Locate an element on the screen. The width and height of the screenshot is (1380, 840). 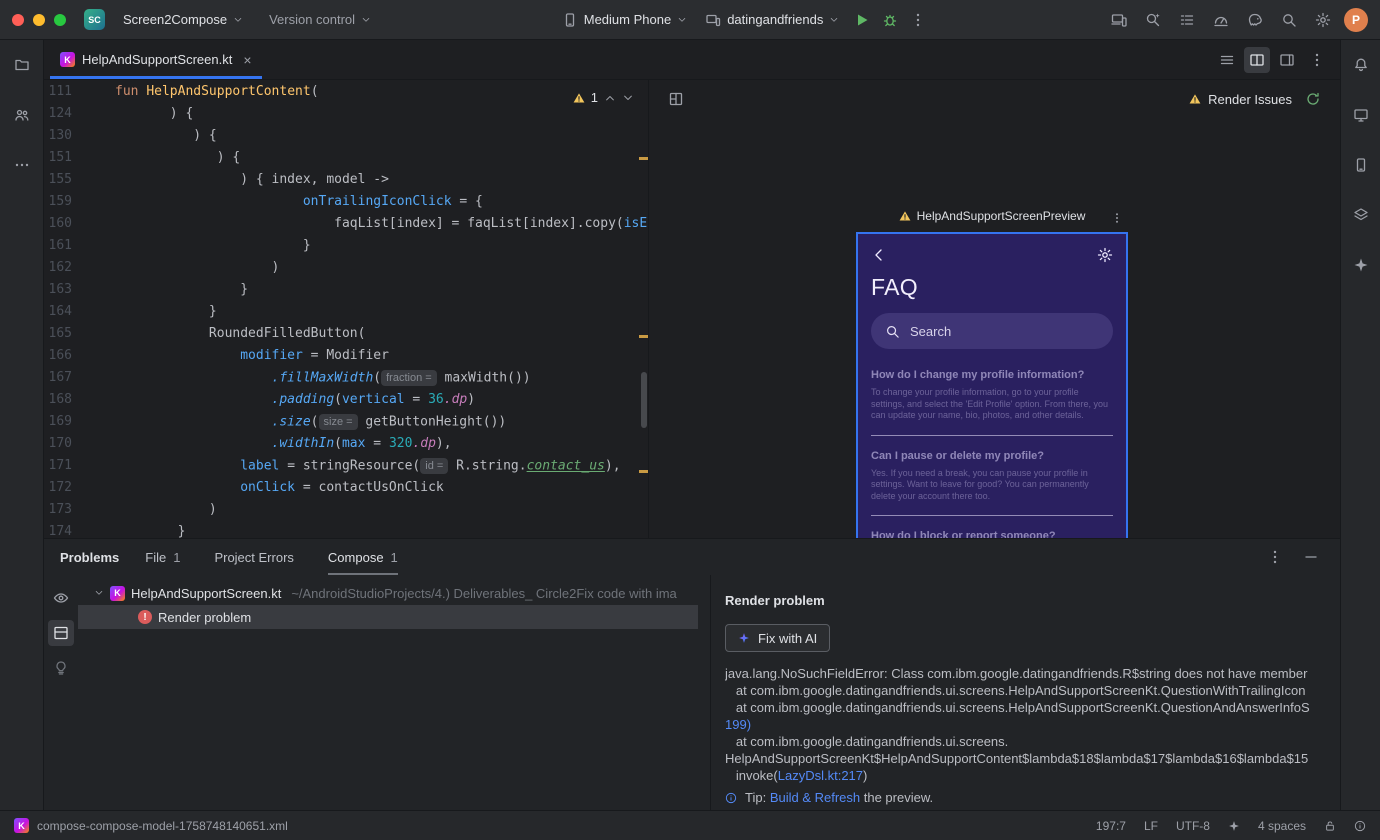
split-editor-button is located at coordinates (1257, 59).